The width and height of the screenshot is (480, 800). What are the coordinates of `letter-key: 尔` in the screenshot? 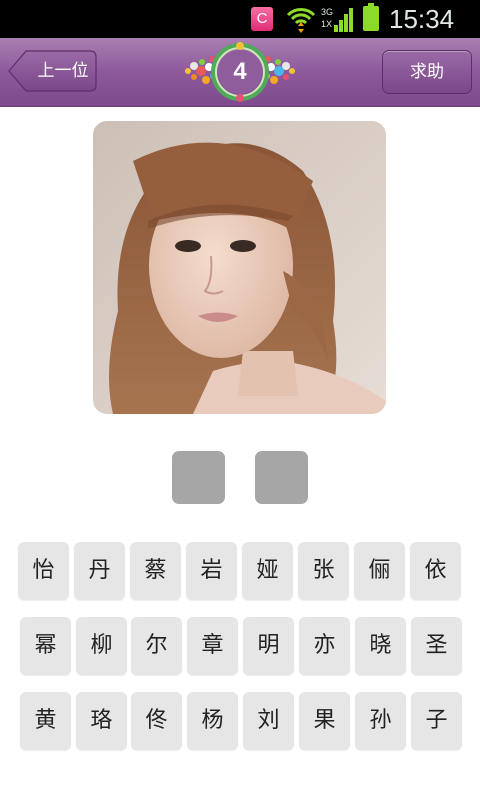 It's located at (156, 646).